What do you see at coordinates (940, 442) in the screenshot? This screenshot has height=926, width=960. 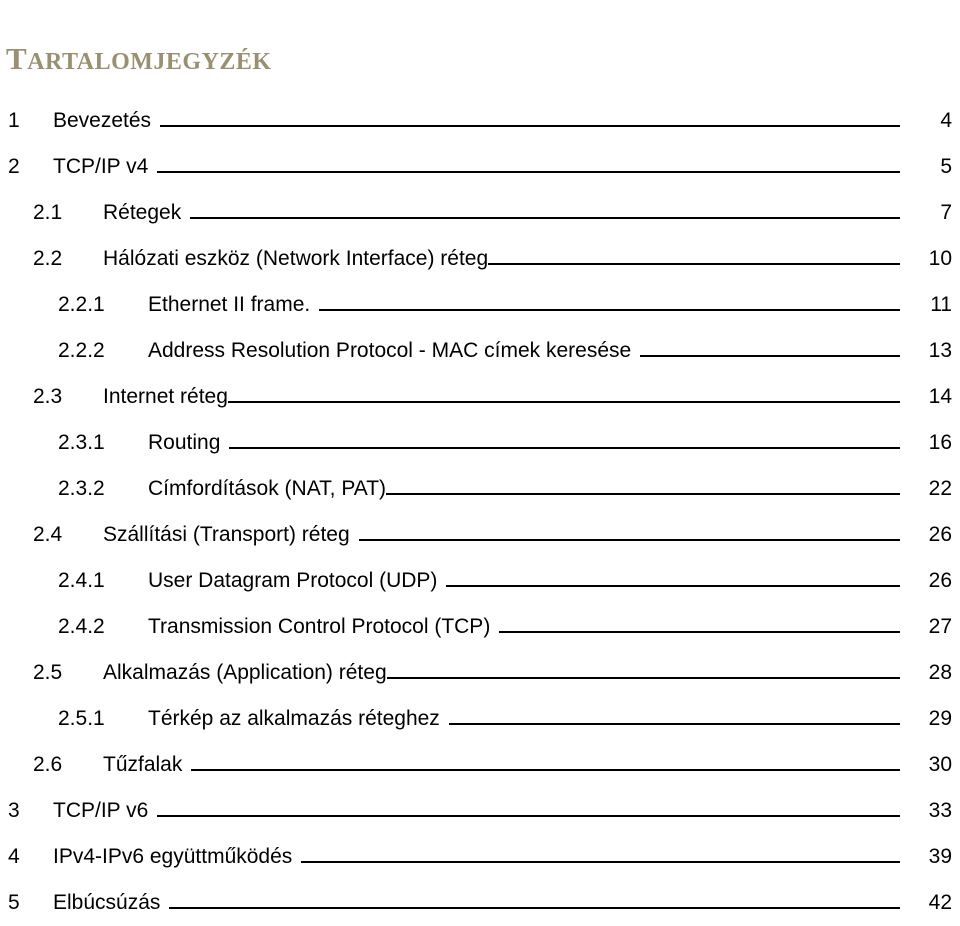 I see `toc-entry-page-number: 16` at bounding box center [940, 442].